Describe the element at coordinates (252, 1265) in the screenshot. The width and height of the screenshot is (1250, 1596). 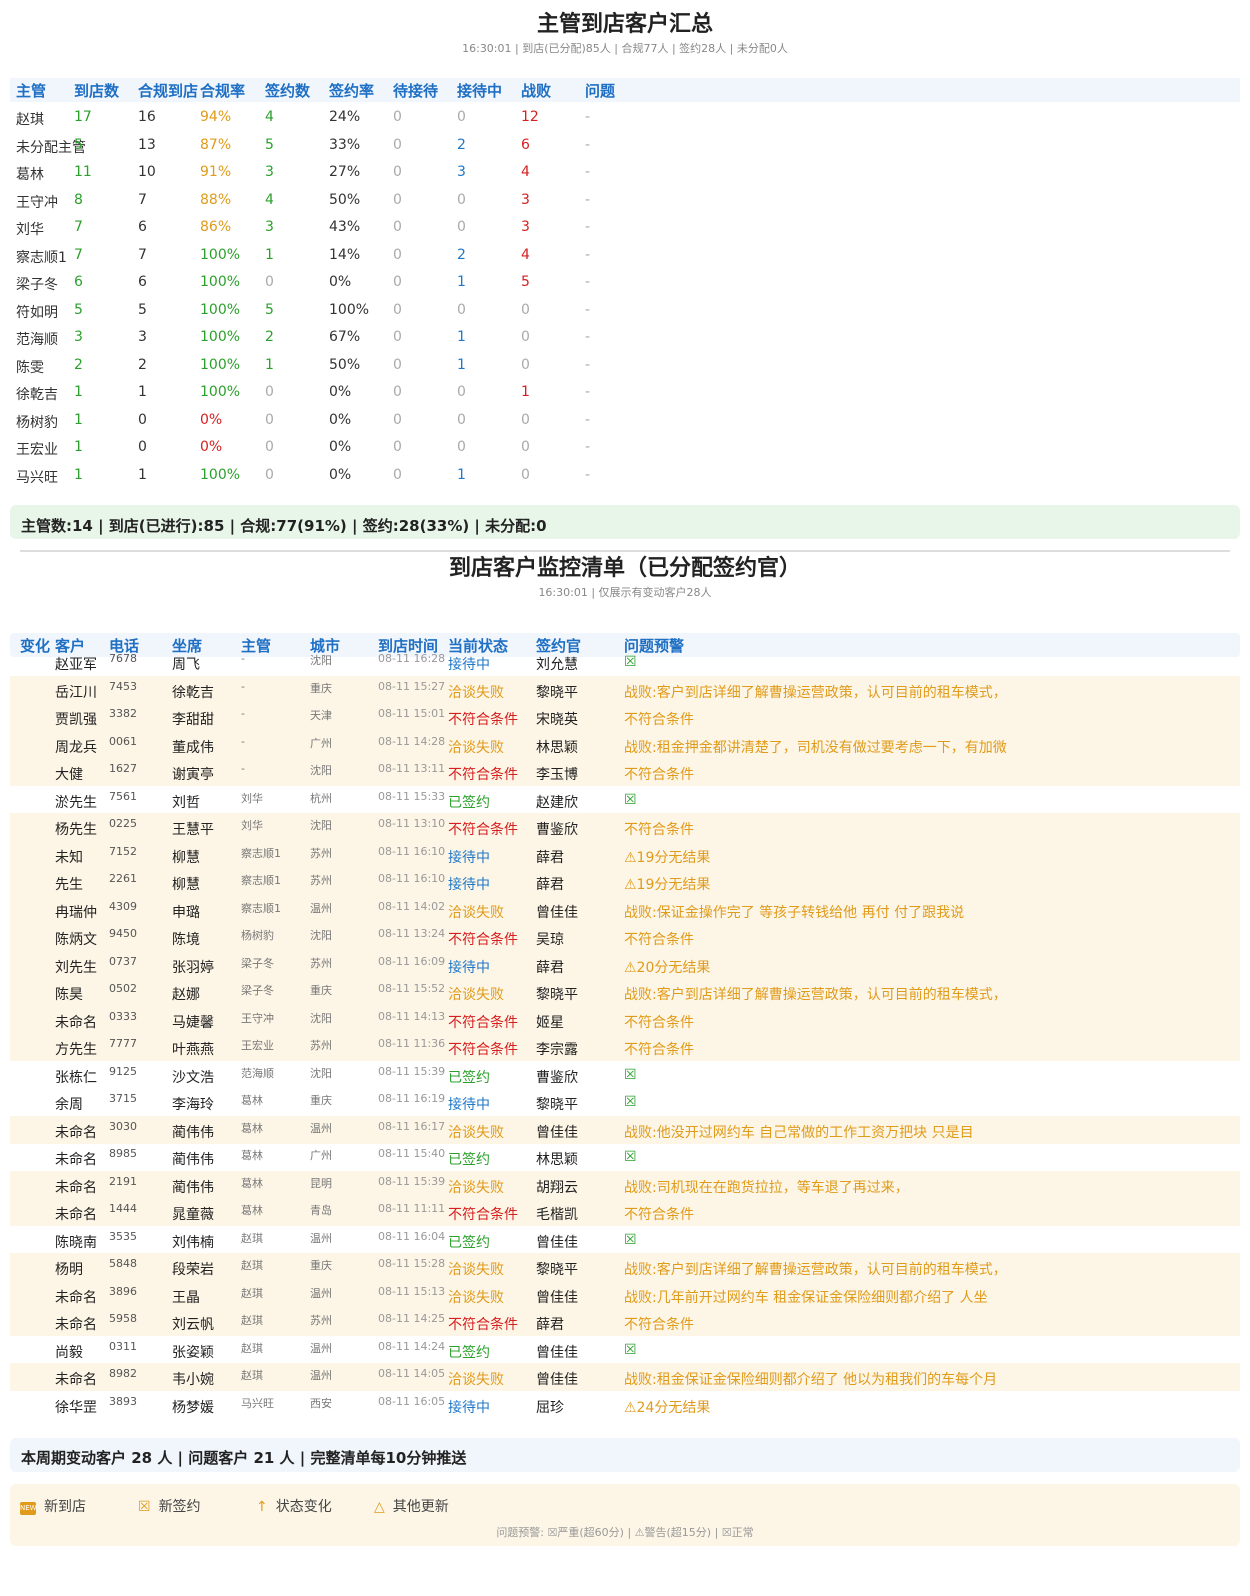
I see `cell-supervisor-name: 赵琪` at that location.